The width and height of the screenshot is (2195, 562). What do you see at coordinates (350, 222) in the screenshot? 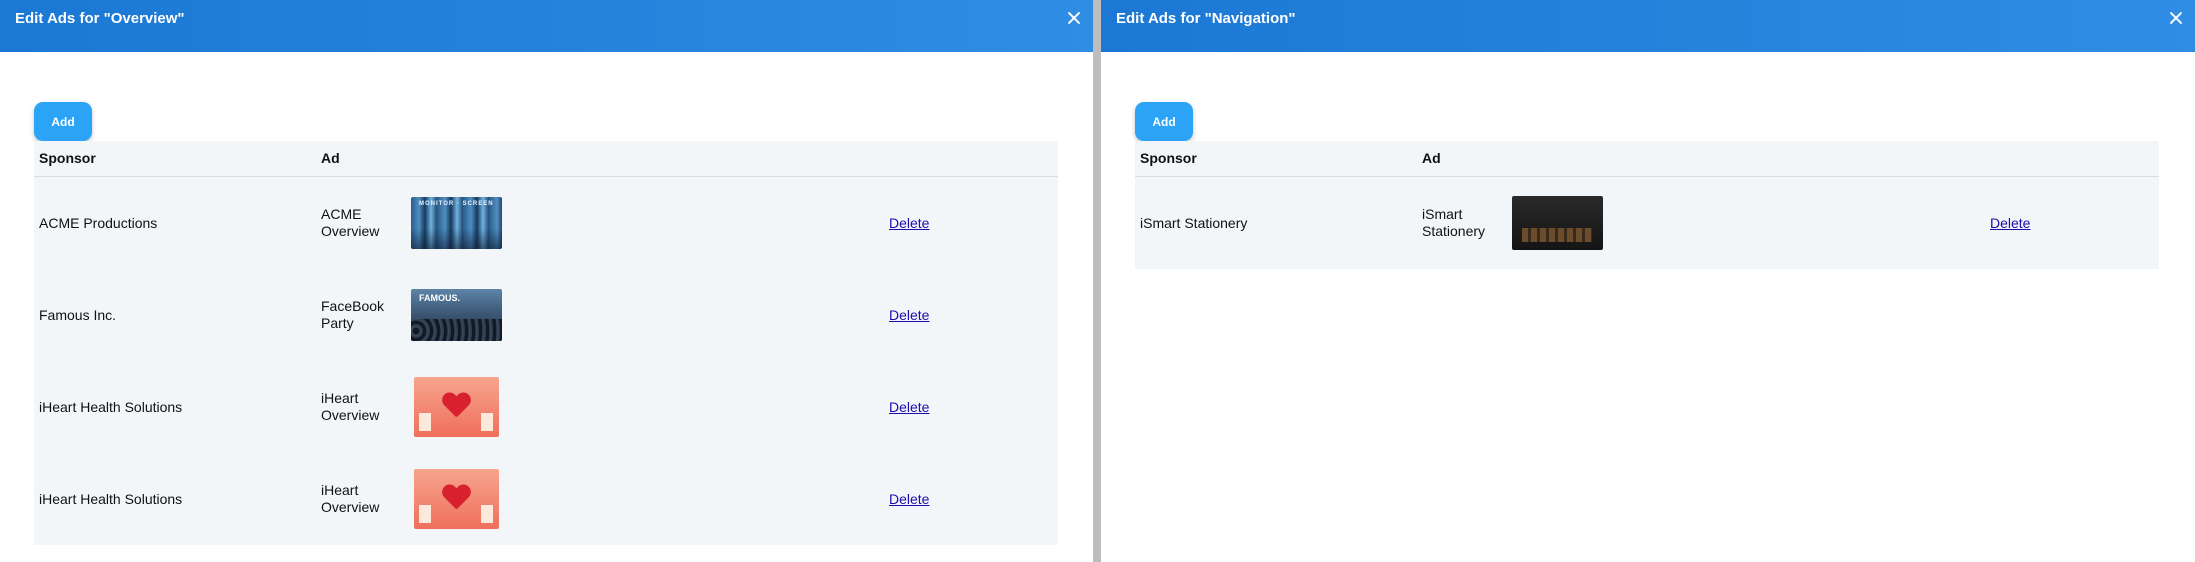
I see `ad-name: ACME Overview` at bounding box center [350, 222].